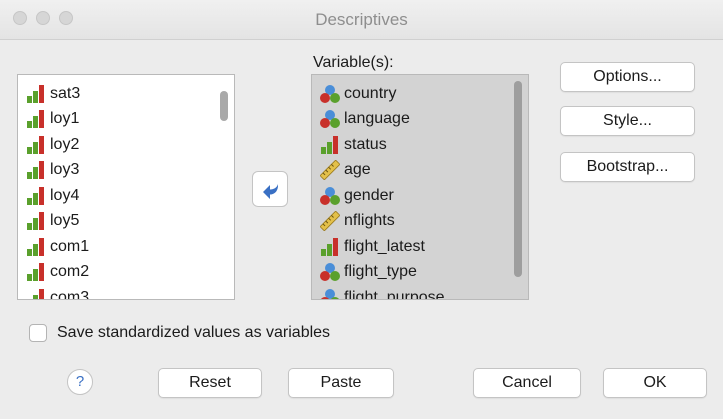  I want to click on window-title: Descriptives, so click(361, 19).